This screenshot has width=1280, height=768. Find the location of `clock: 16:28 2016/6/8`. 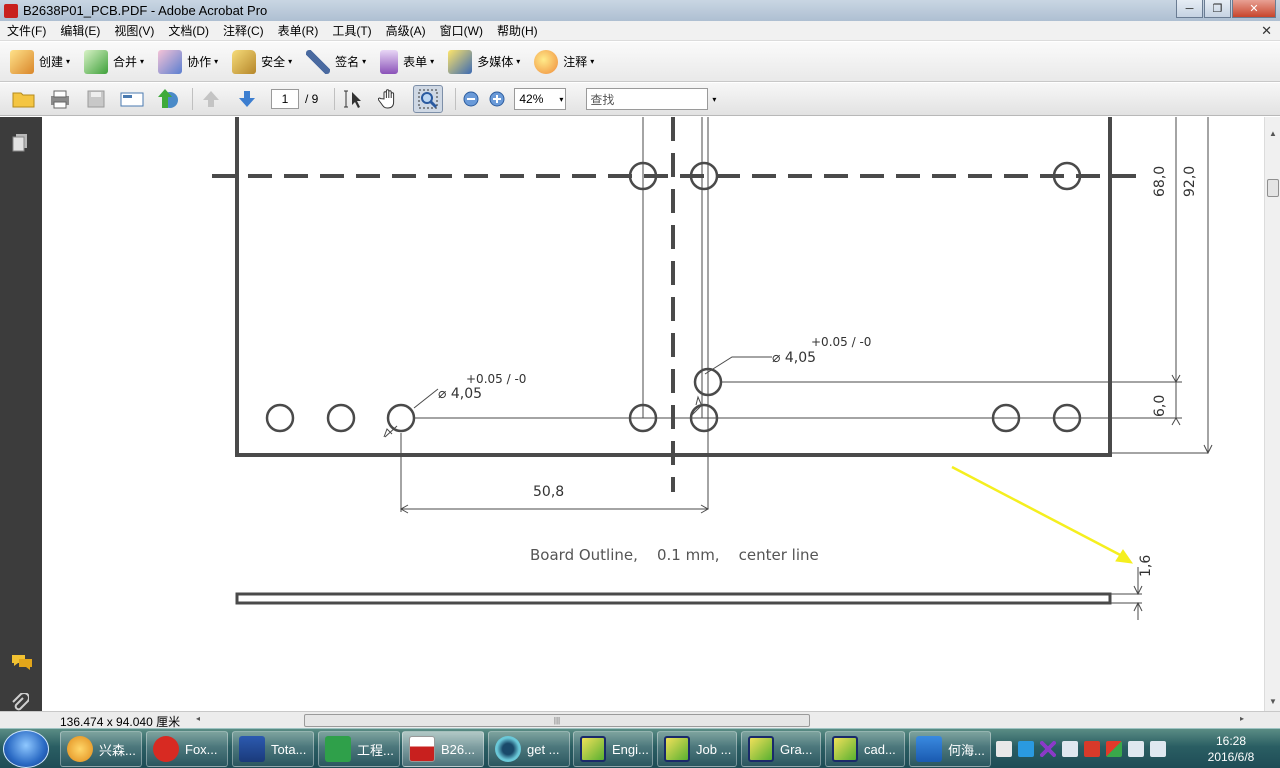

clock: 16:28 2016/6/8 is located at coordinates (1231, 749).